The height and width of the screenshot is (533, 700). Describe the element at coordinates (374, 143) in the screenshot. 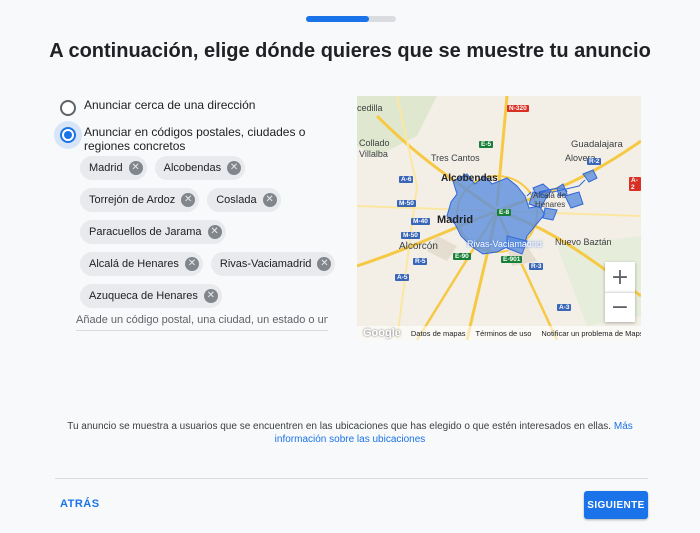

I see `map-label: Collado` at that location.